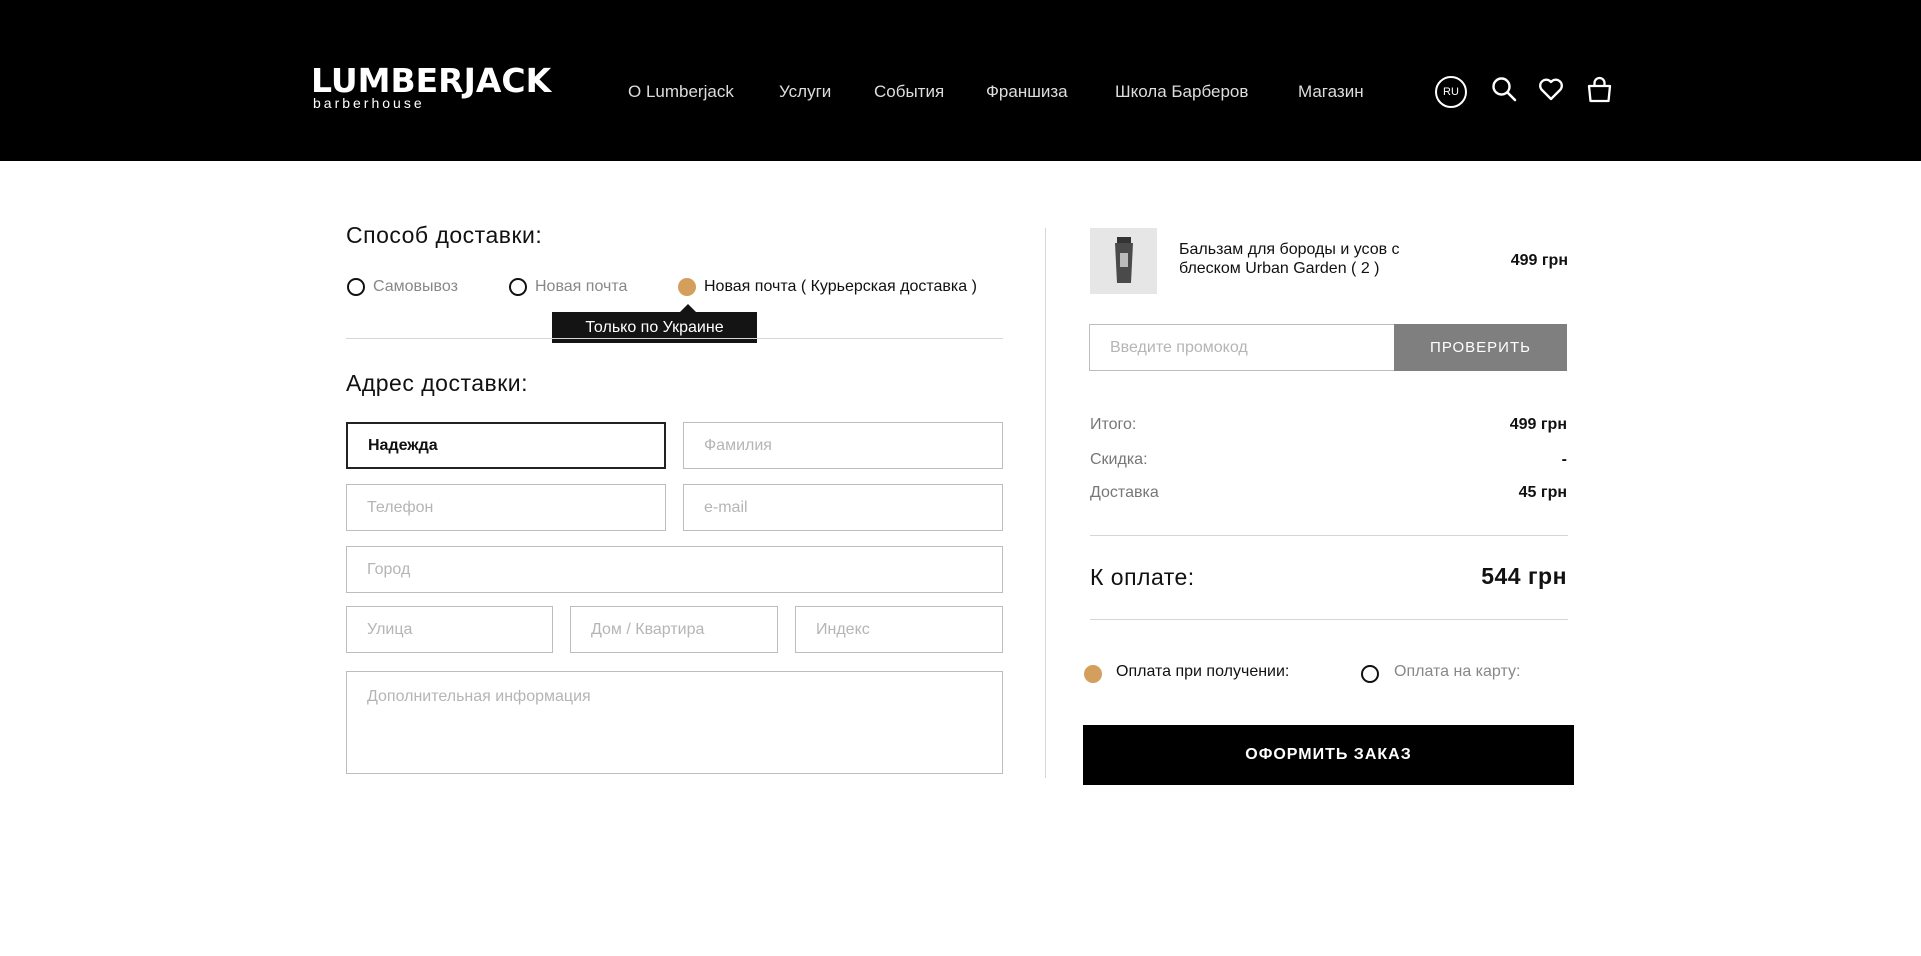  What do you see at coordinates (1329, 535) in the screenshot?
I see `summary-divider-top` at bounding box center [1329, 535].